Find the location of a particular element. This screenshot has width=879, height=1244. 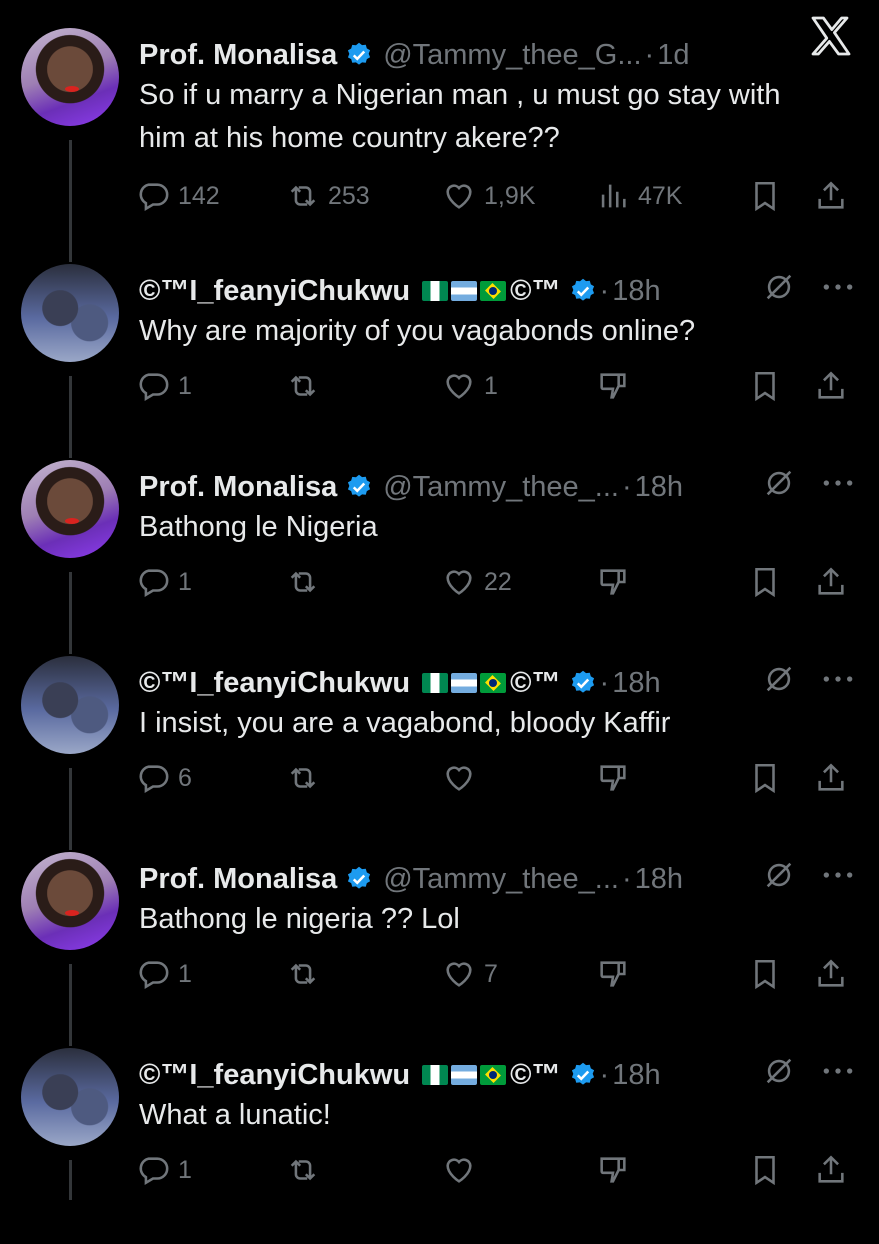

views-count: 47K is located at coordinates (660, 195).